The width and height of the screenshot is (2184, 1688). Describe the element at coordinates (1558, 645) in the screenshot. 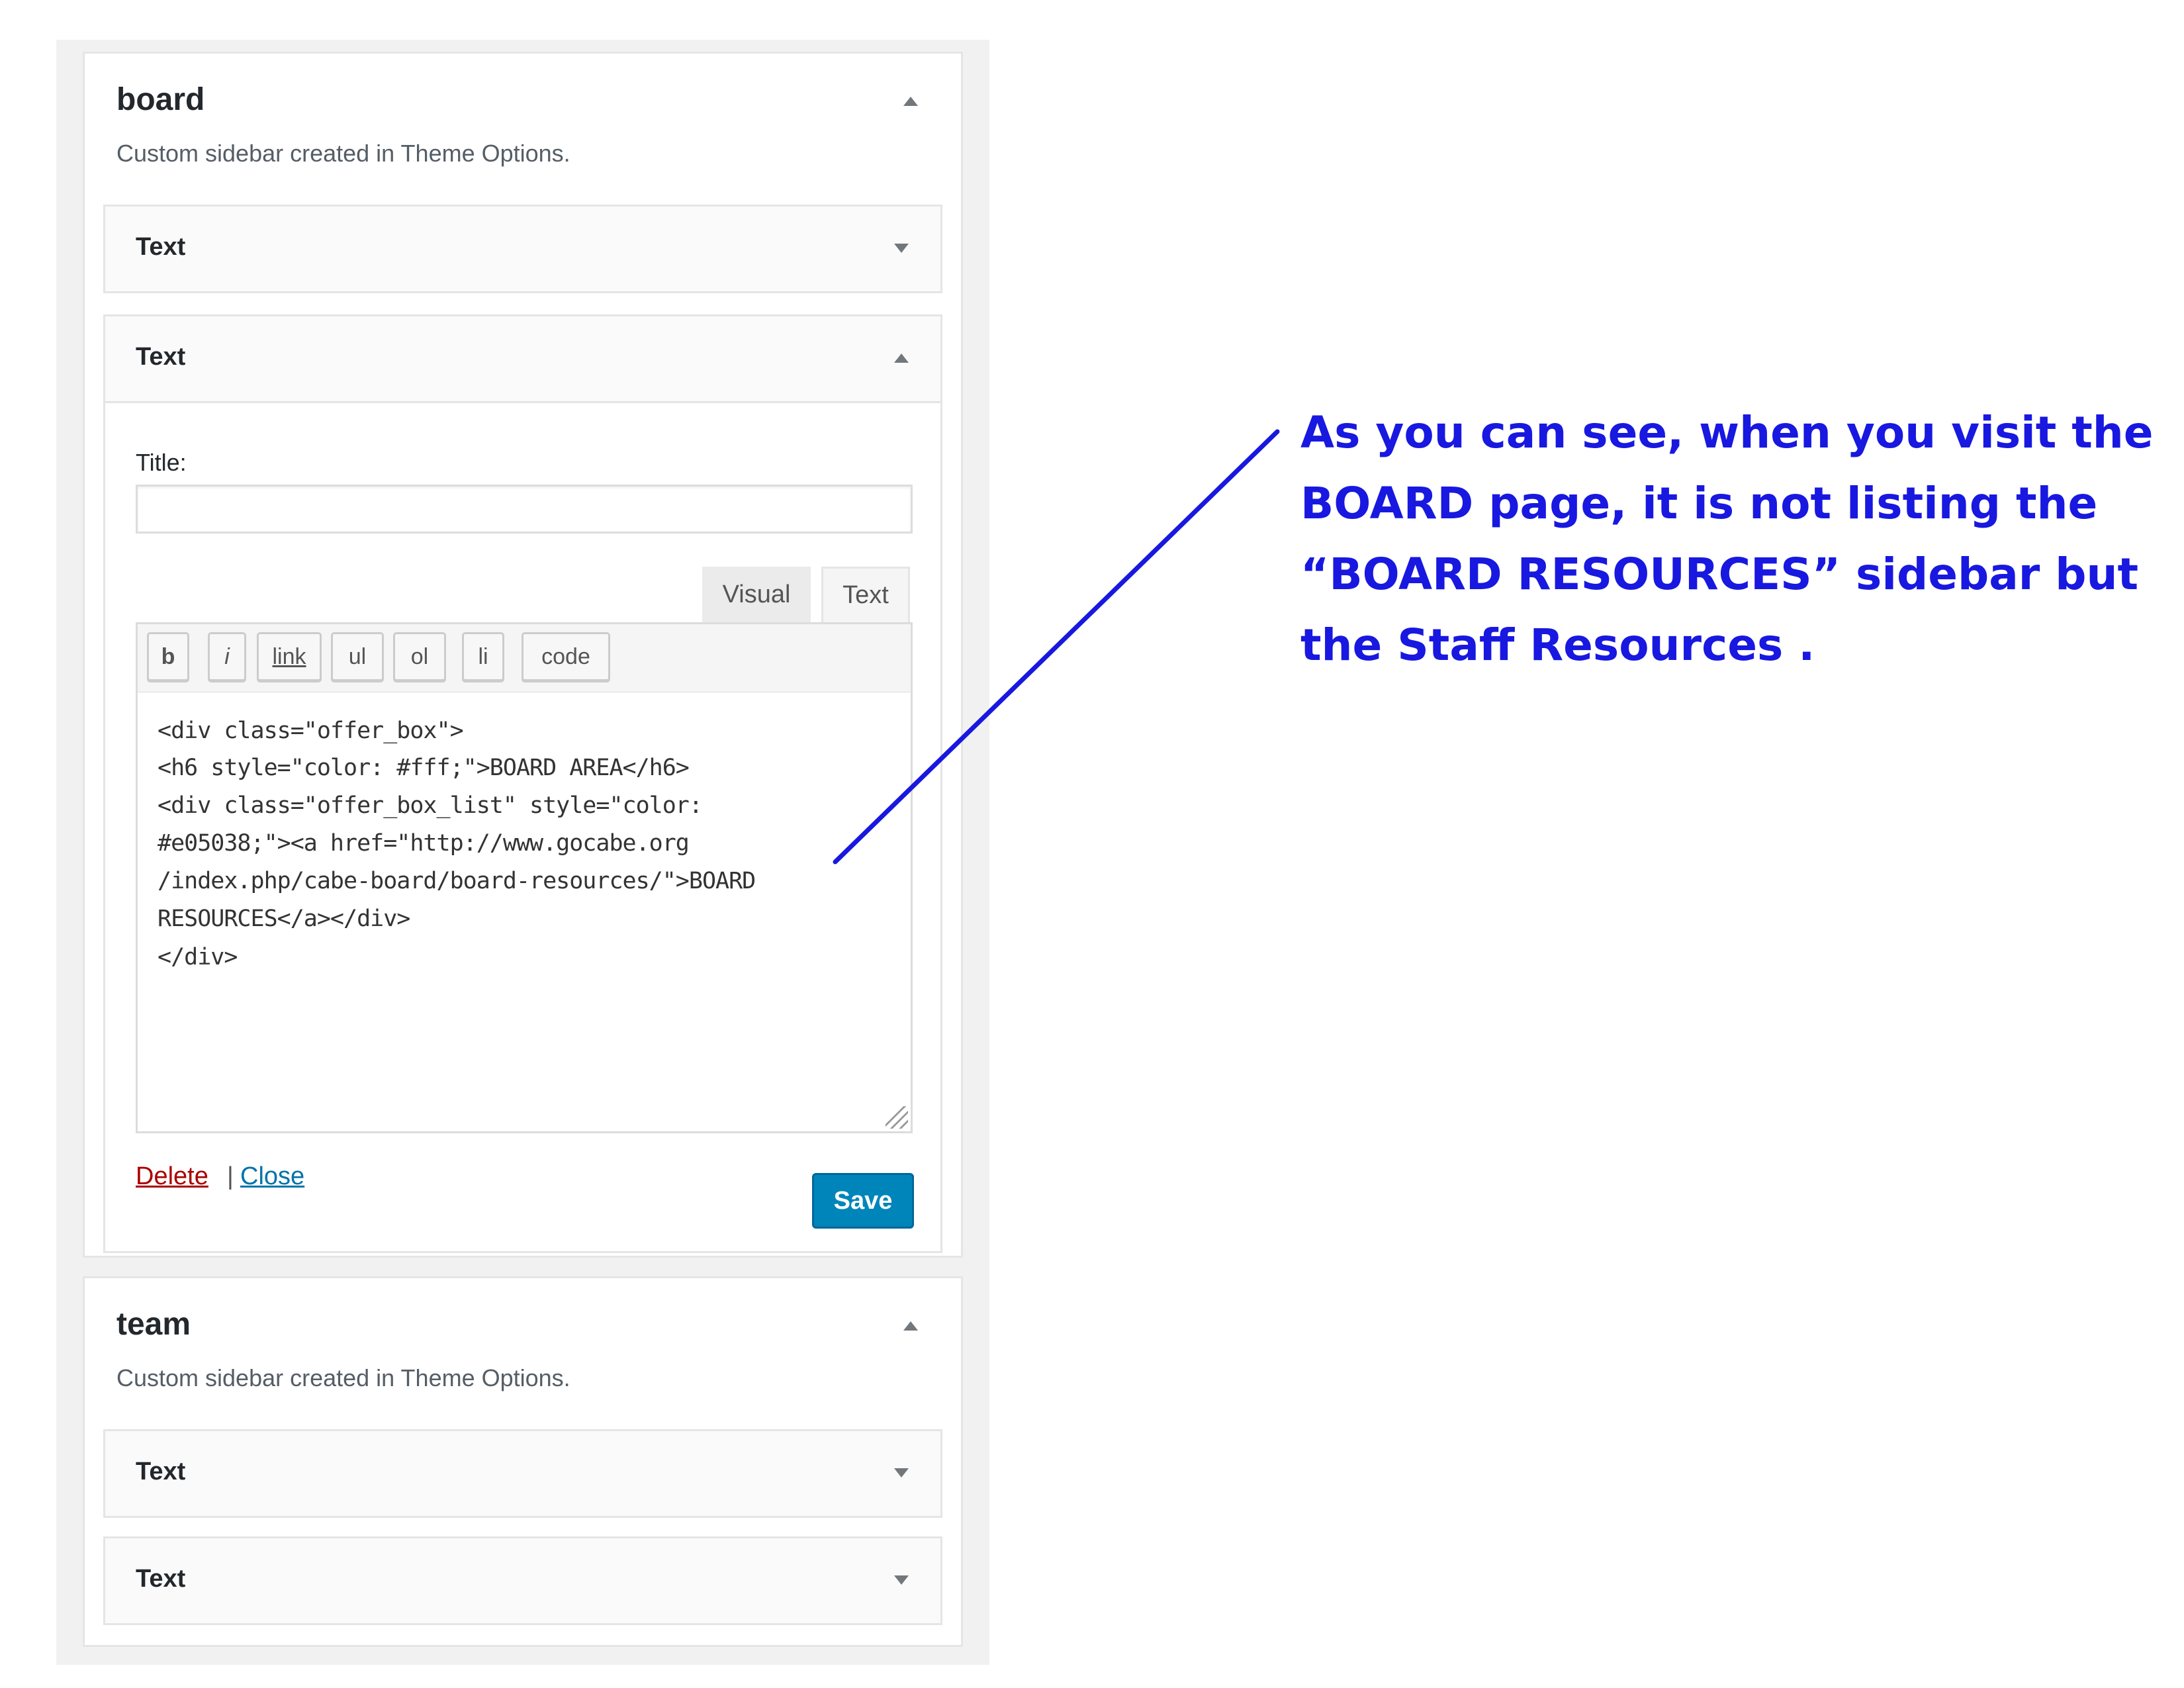

I see `annotation-line: the Staff Resources .` at that location.